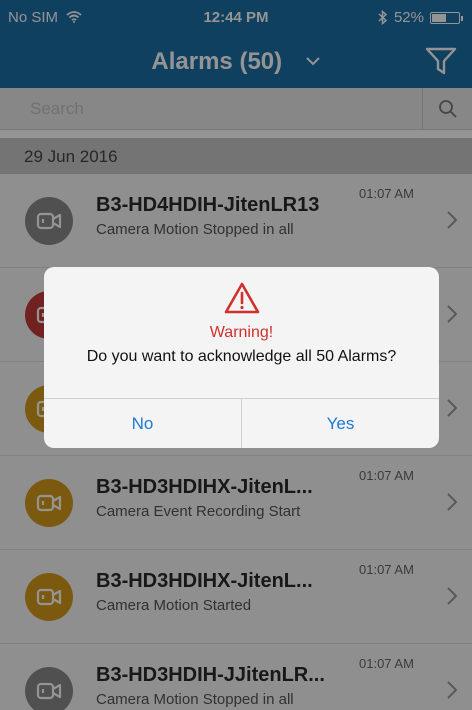 The width and height of the screenshot is (472, 710). I want to click on warning-icon, so click(241, 300).